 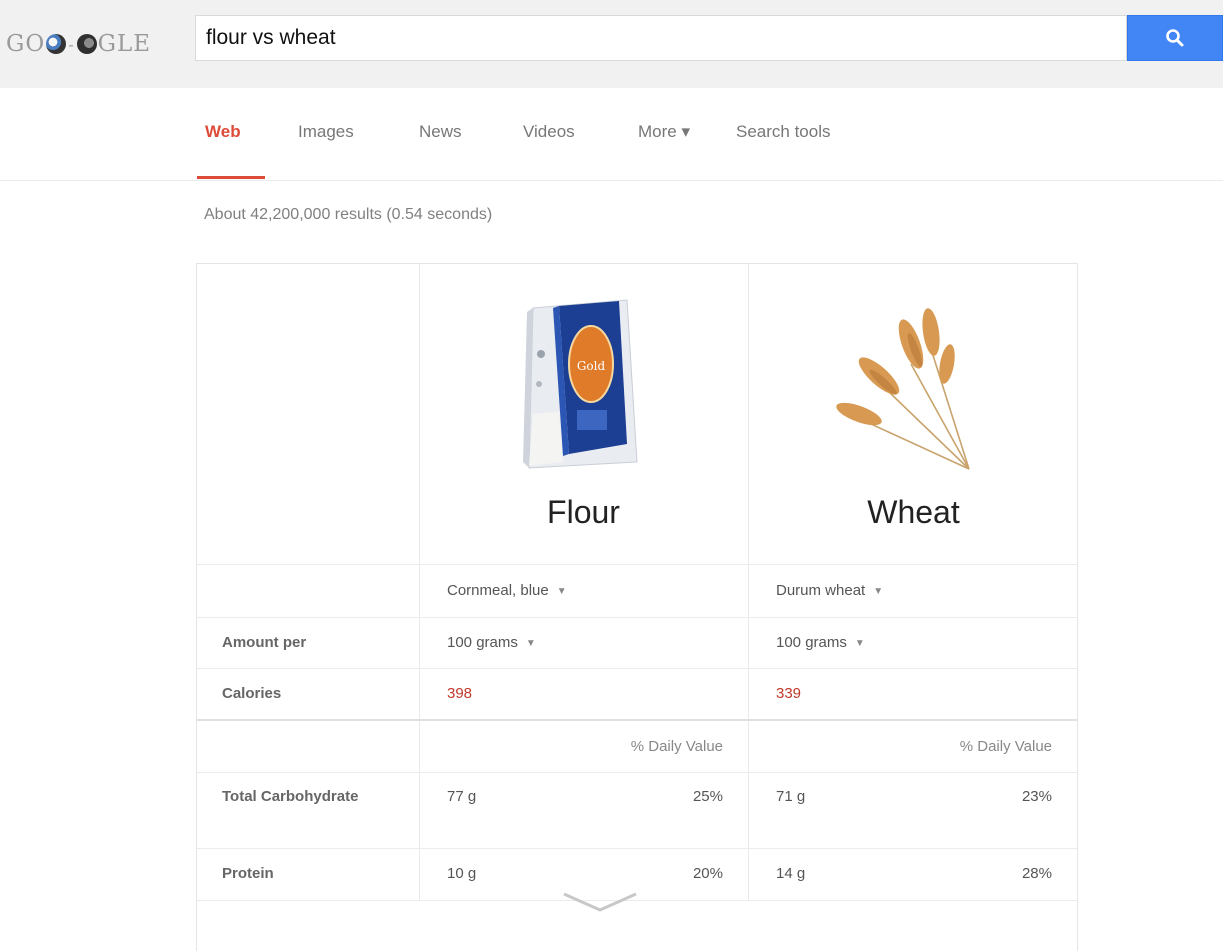 What do you see at coordinates (248, 873) in the screenshot?
I see `nutrient-label-protein: Protein` at bounding box center [248, 873].